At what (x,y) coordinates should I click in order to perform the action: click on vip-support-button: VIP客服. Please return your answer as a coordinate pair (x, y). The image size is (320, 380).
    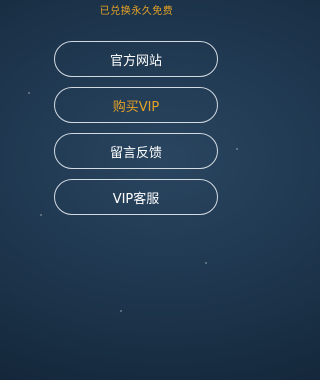
    Looking at the image, I should click on (136, 197).